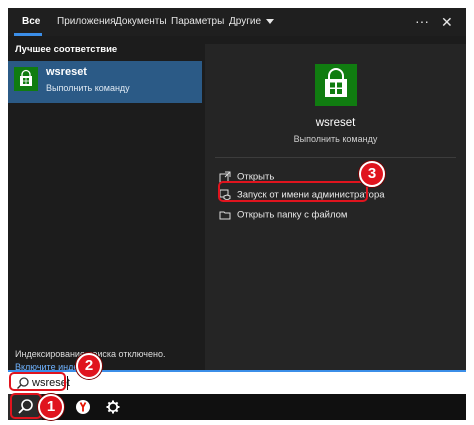 The image size is (474, 425). I want to click on open-file-location-action: Открыть папку с файлом, so click(283, 218).